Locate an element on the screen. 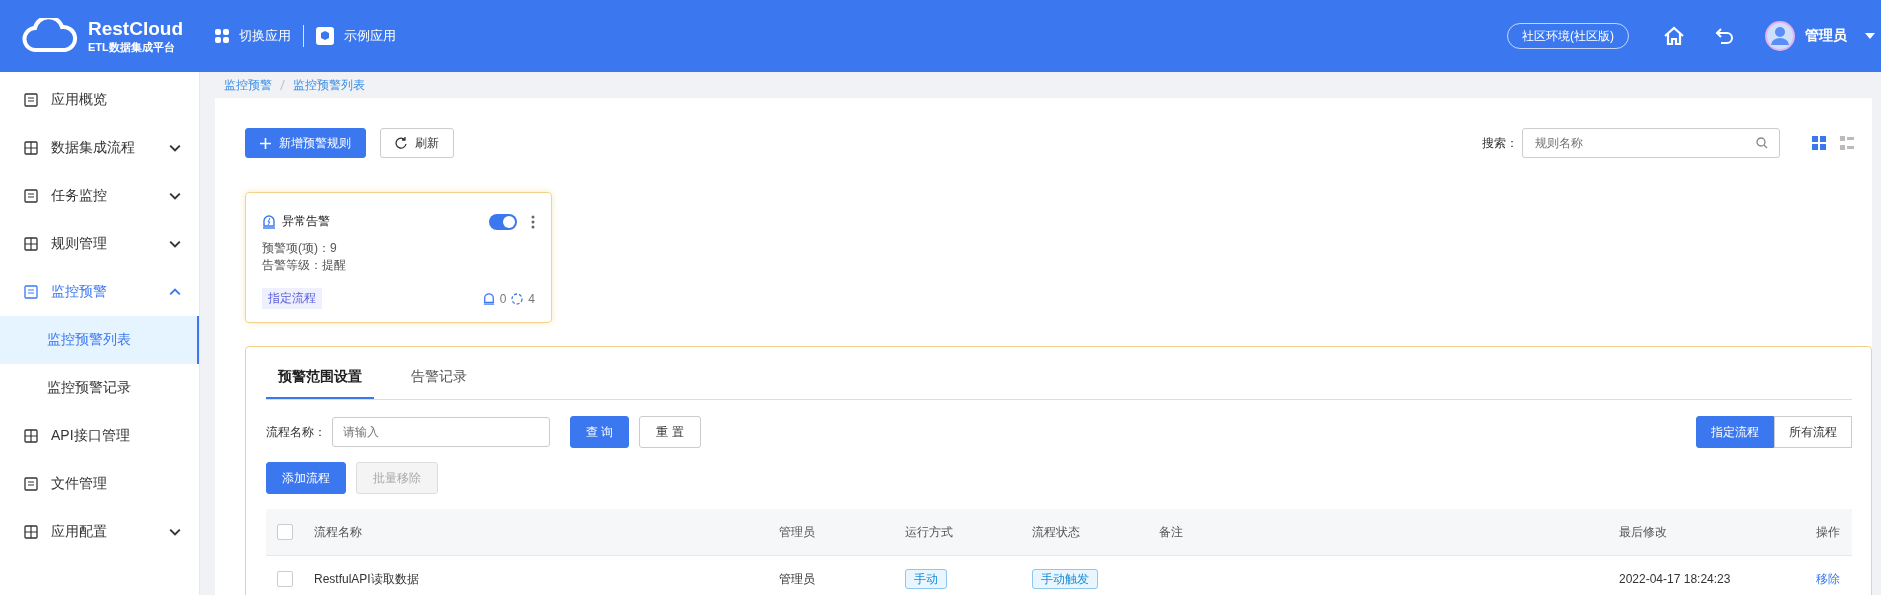 Image resolution: width=1881 pixels, height=595 pixels. toggle-switch is located at coordinates (503, 221).